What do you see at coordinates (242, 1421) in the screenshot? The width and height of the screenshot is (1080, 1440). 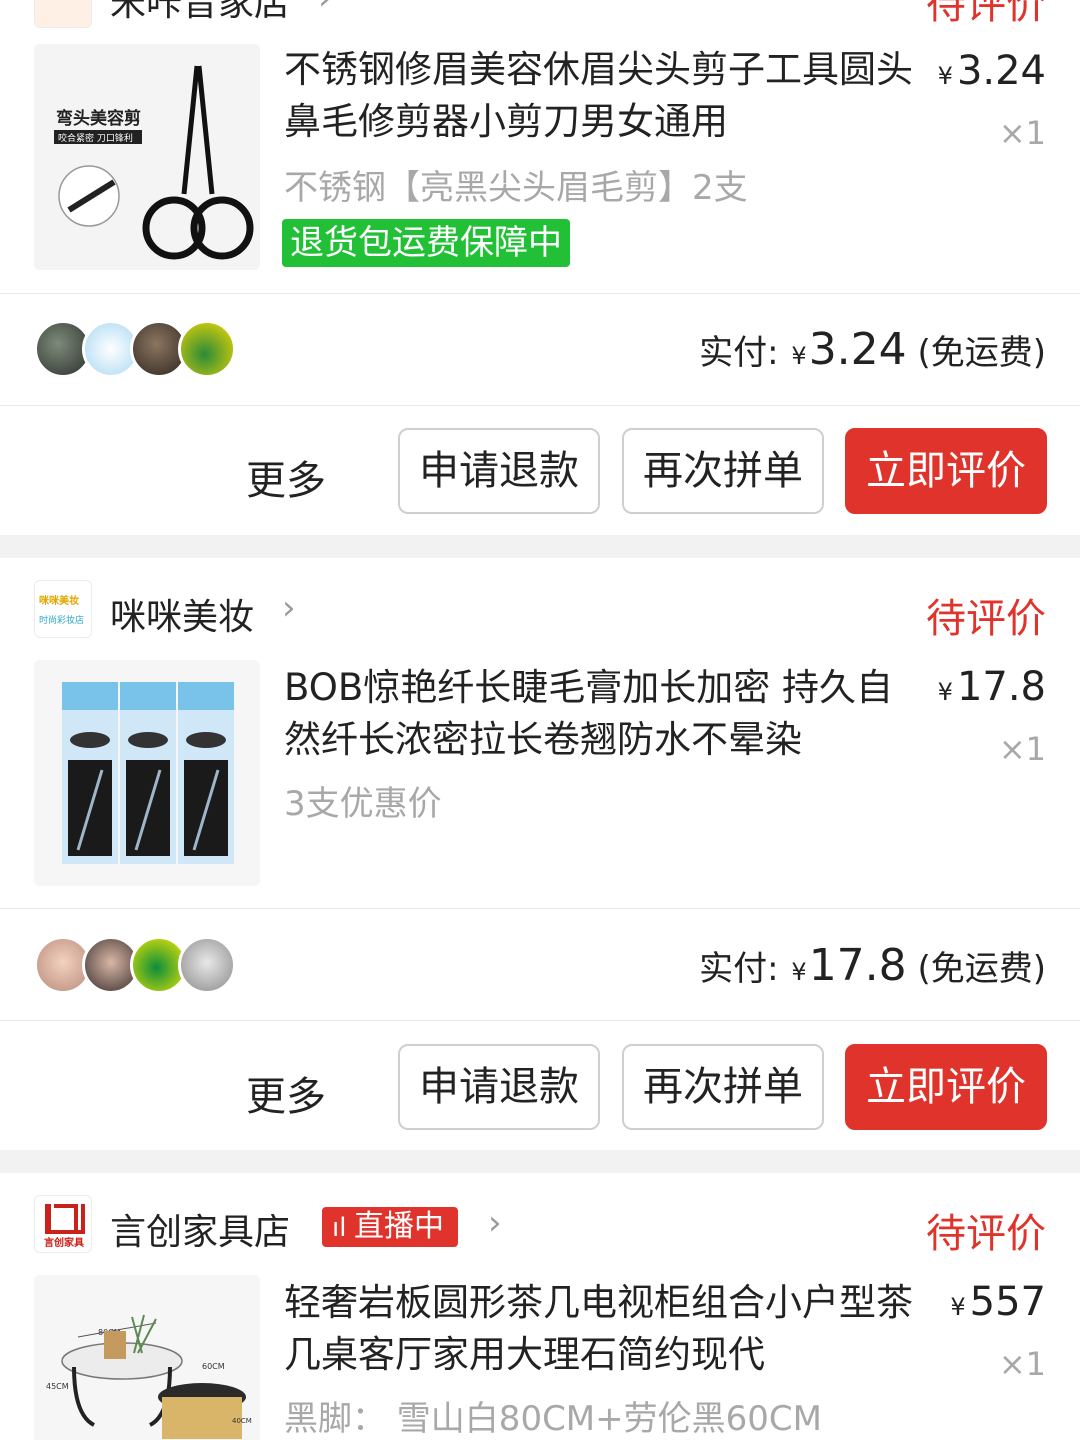 I see `dimension-label: 40CM` at bounding box center [242, 1421].